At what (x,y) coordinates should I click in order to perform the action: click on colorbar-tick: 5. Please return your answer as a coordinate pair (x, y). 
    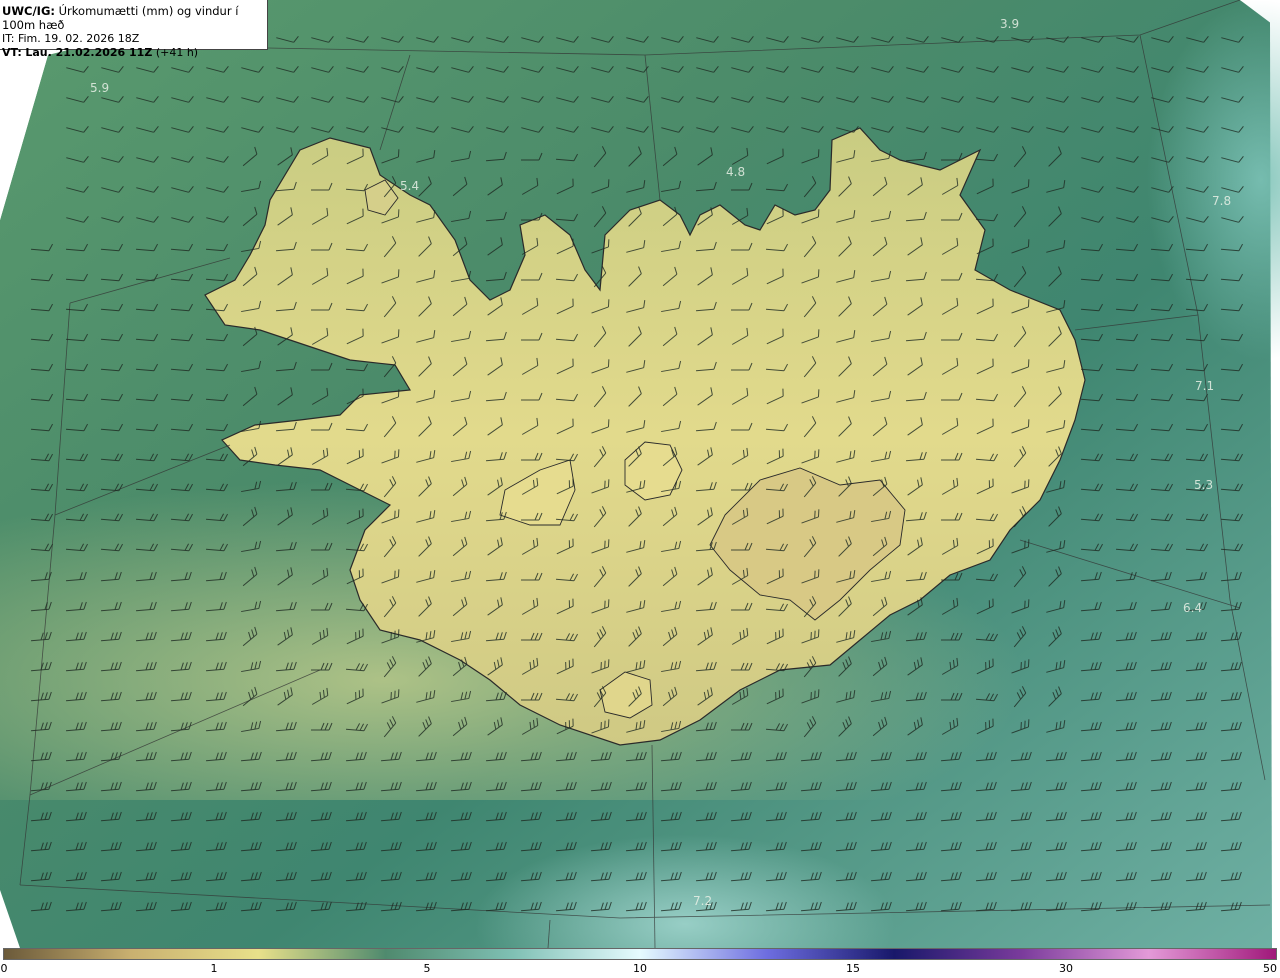
    Looking at the image, I should click on (427, 968).